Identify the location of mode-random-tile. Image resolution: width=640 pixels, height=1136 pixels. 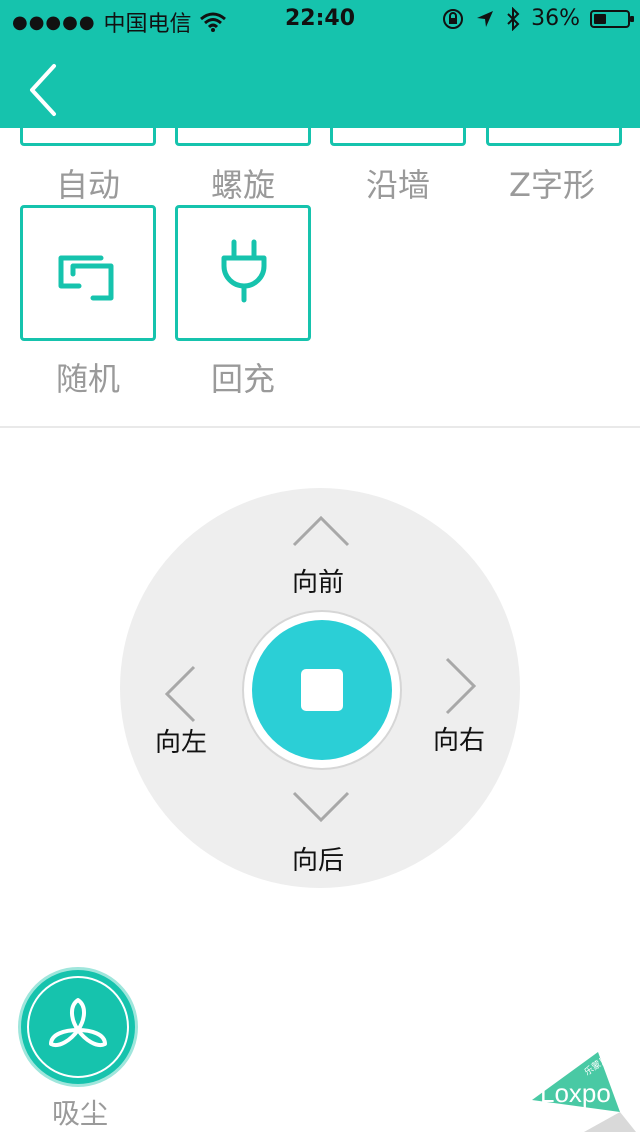
(88, 273).